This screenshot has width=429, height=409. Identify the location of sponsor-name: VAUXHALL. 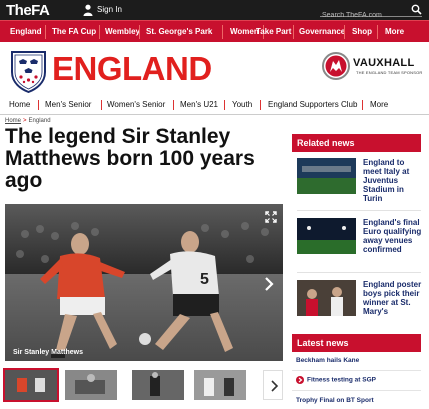
(384, 63).